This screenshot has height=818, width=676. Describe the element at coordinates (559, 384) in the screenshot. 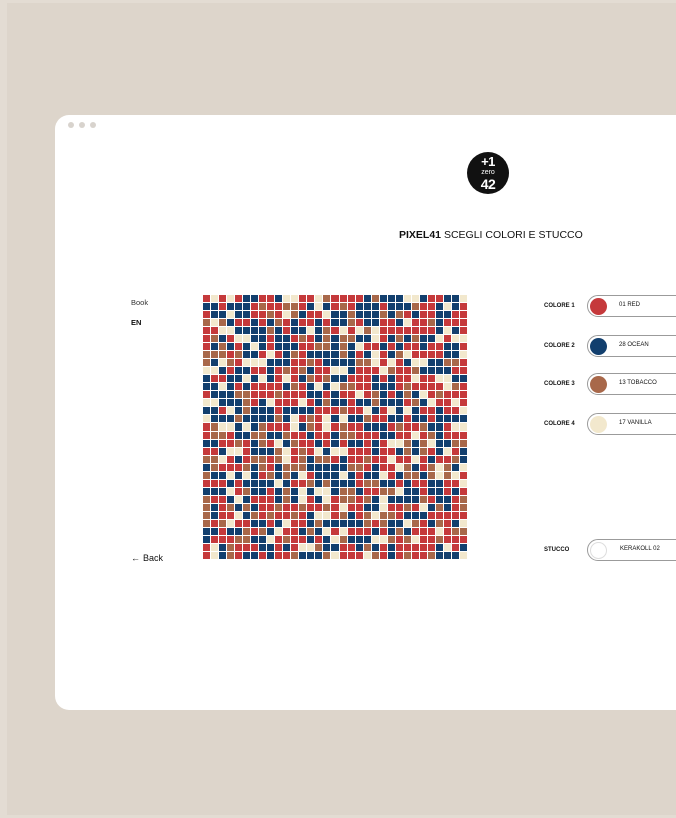

I see `color-label-3: COLORE 3` at that location.